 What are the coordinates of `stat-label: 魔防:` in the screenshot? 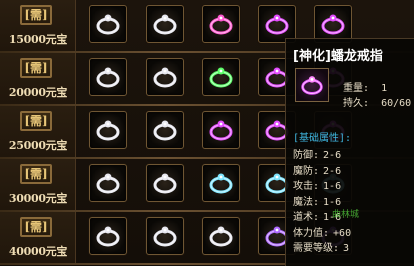 It's located at (306, 171).